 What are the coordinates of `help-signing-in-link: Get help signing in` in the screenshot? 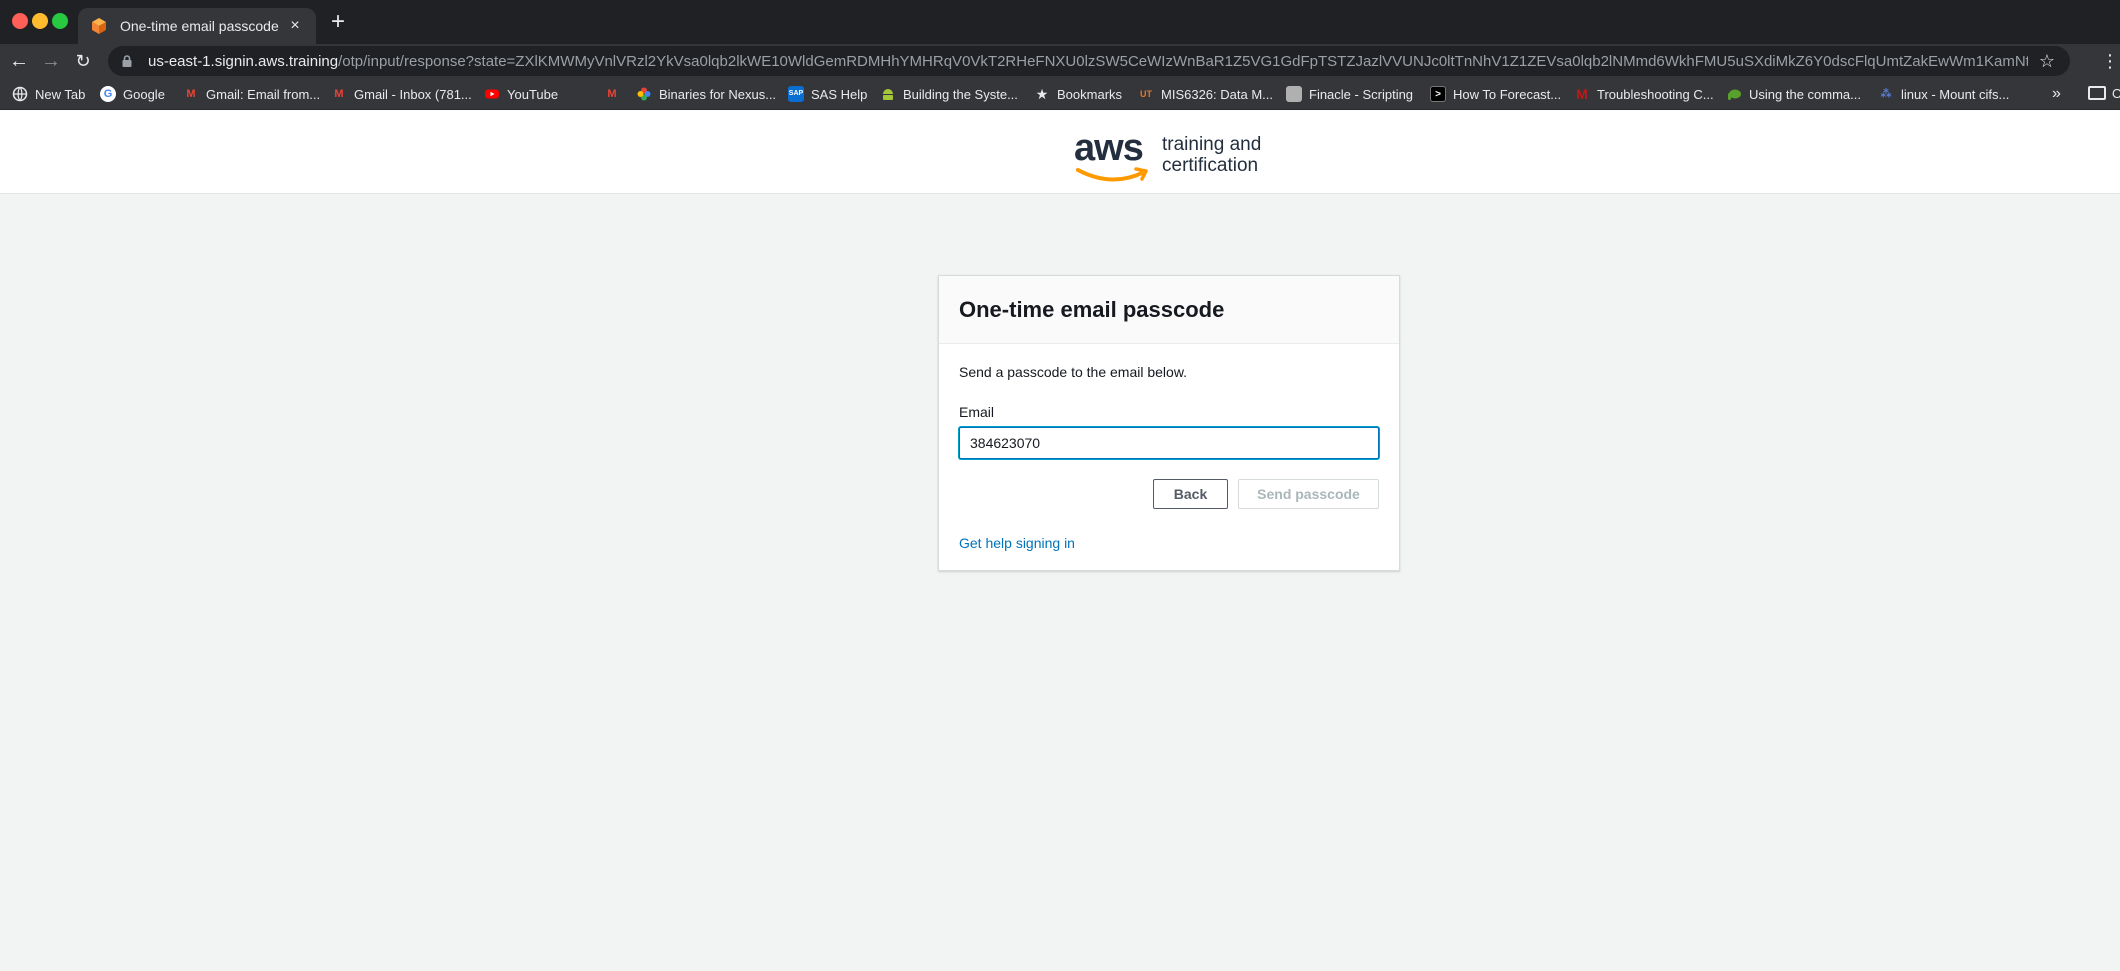 It's located at (1017, 543).